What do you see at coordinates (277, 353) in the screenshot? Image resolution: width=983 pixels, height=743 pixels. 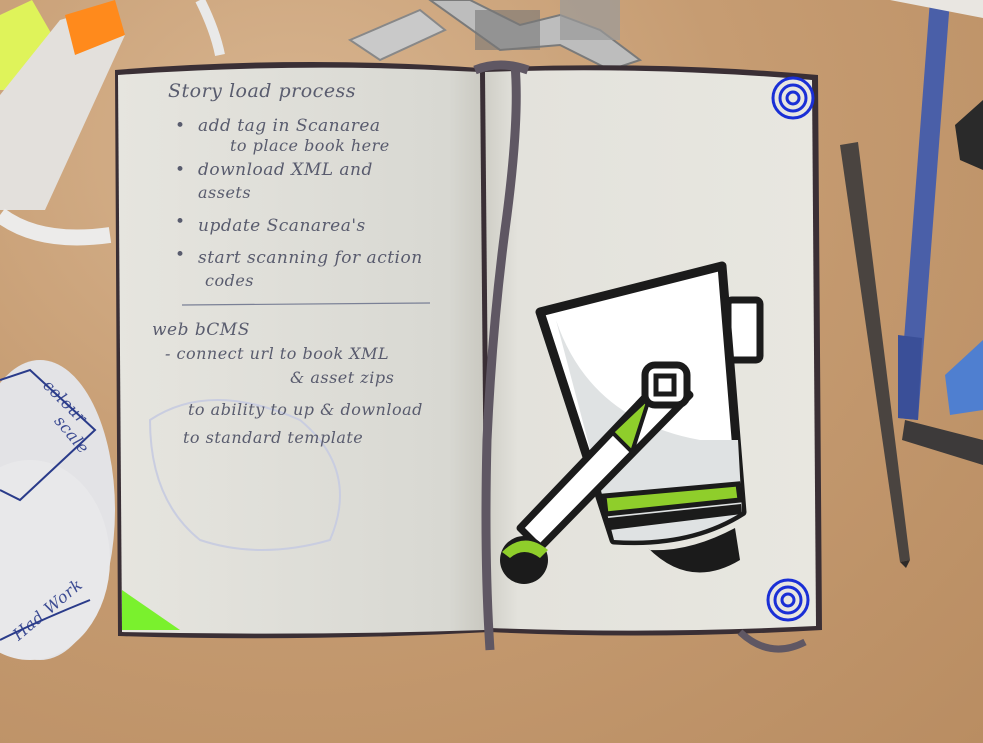 I see `note-line: - connect url to book XML` at bounding box center [277, 353].